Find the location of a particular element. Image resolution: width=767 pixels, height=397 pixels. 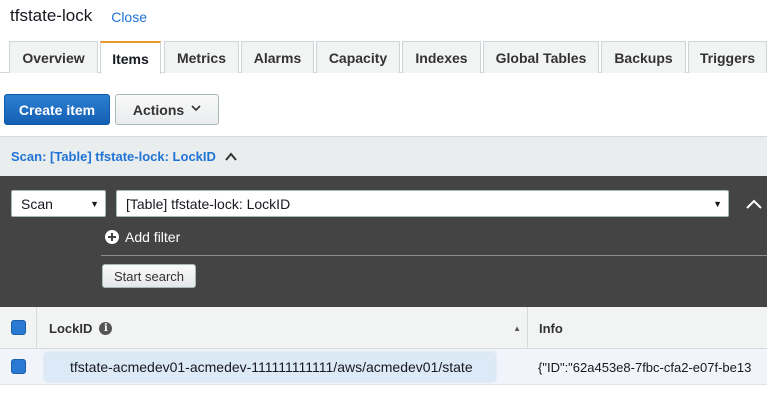

page-title: tfstate-lock is located at coordinates (51, 15).